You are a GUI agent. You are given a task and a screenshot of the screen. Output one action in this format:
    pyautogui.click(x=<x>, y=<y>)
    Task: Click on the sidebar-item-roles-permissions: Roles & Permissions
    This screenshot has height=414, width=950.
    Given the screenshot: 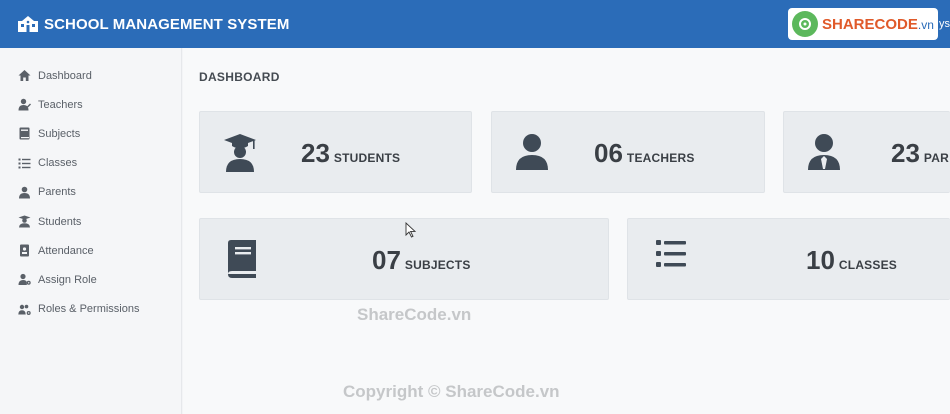 What is the action you would take?
    pyautogui.click(x=90, y=309)
    